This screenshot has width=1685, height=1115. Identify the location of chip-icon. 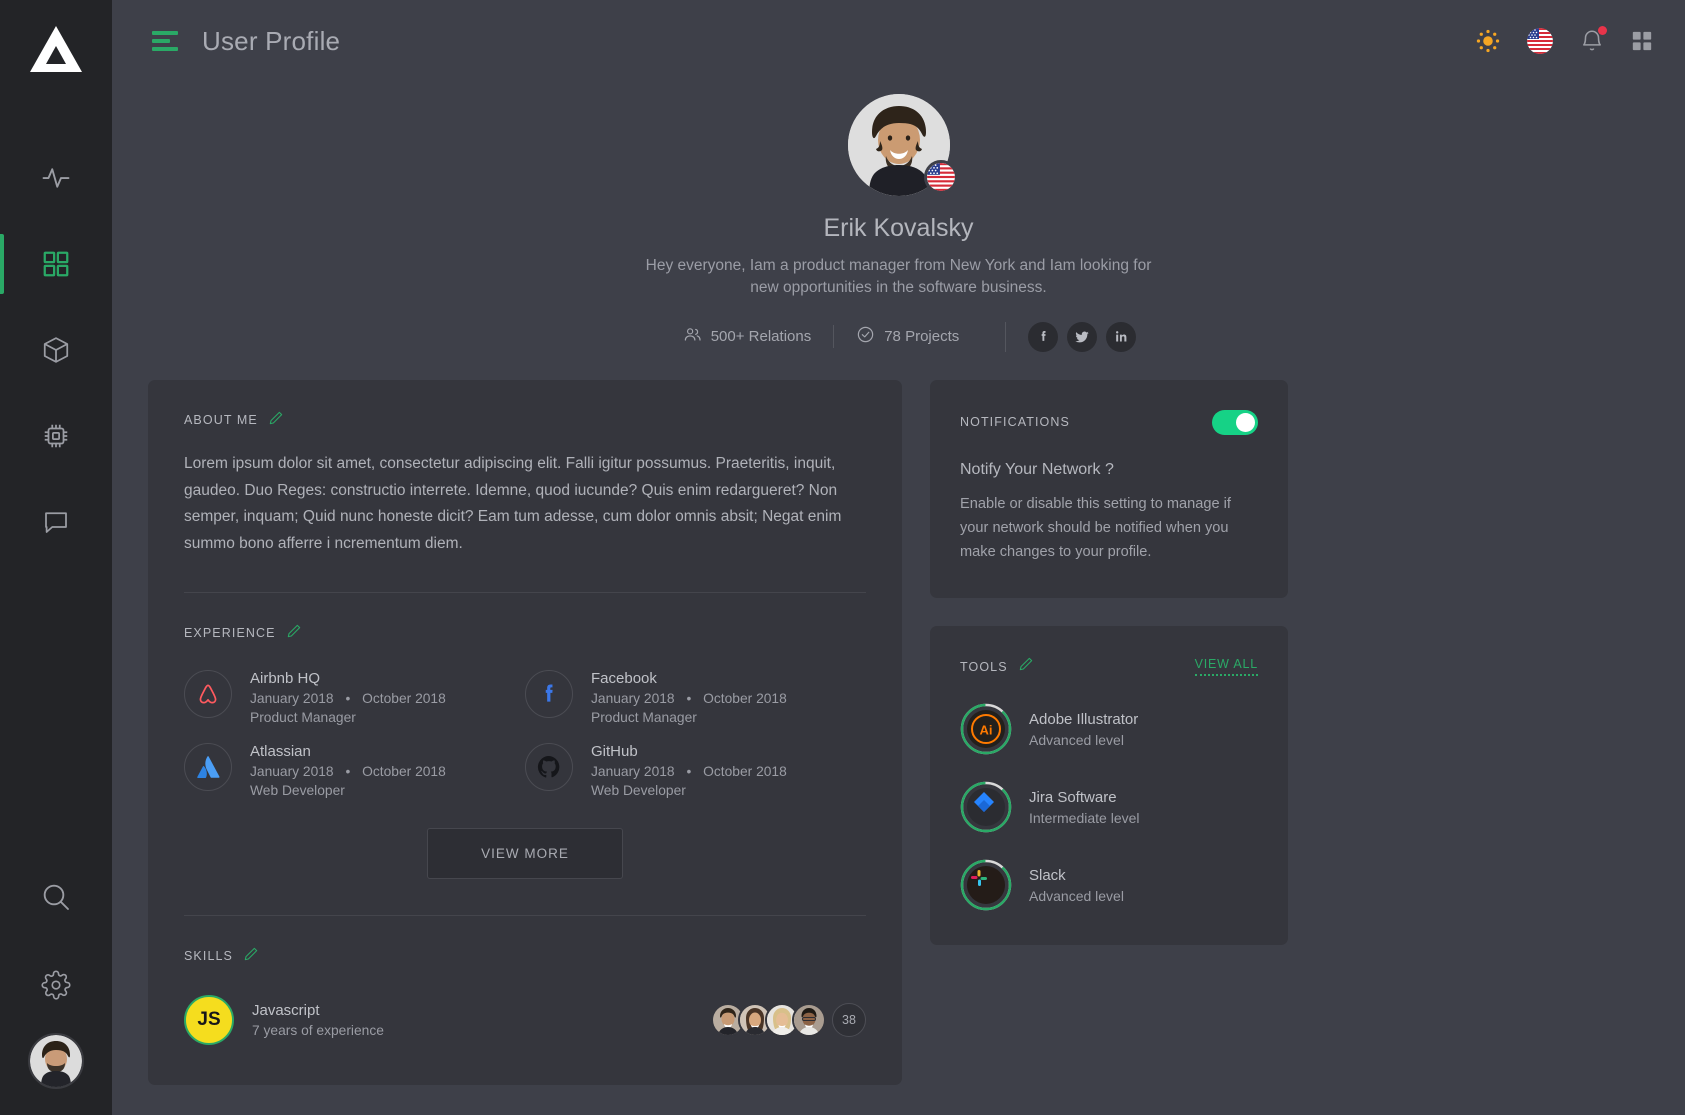
(56, 436).